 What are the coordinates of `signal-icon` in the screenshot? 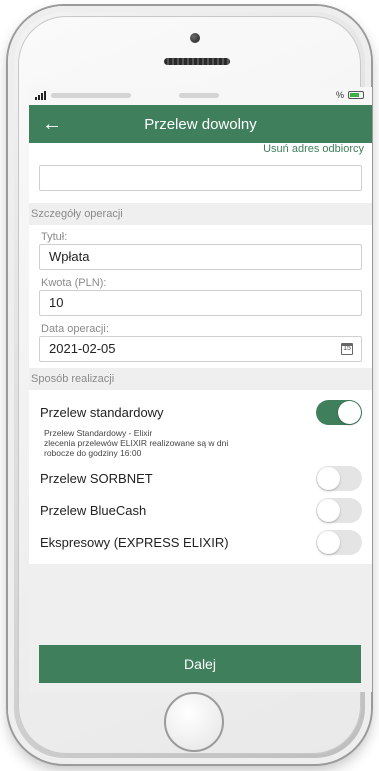 It's located at (40, 95).